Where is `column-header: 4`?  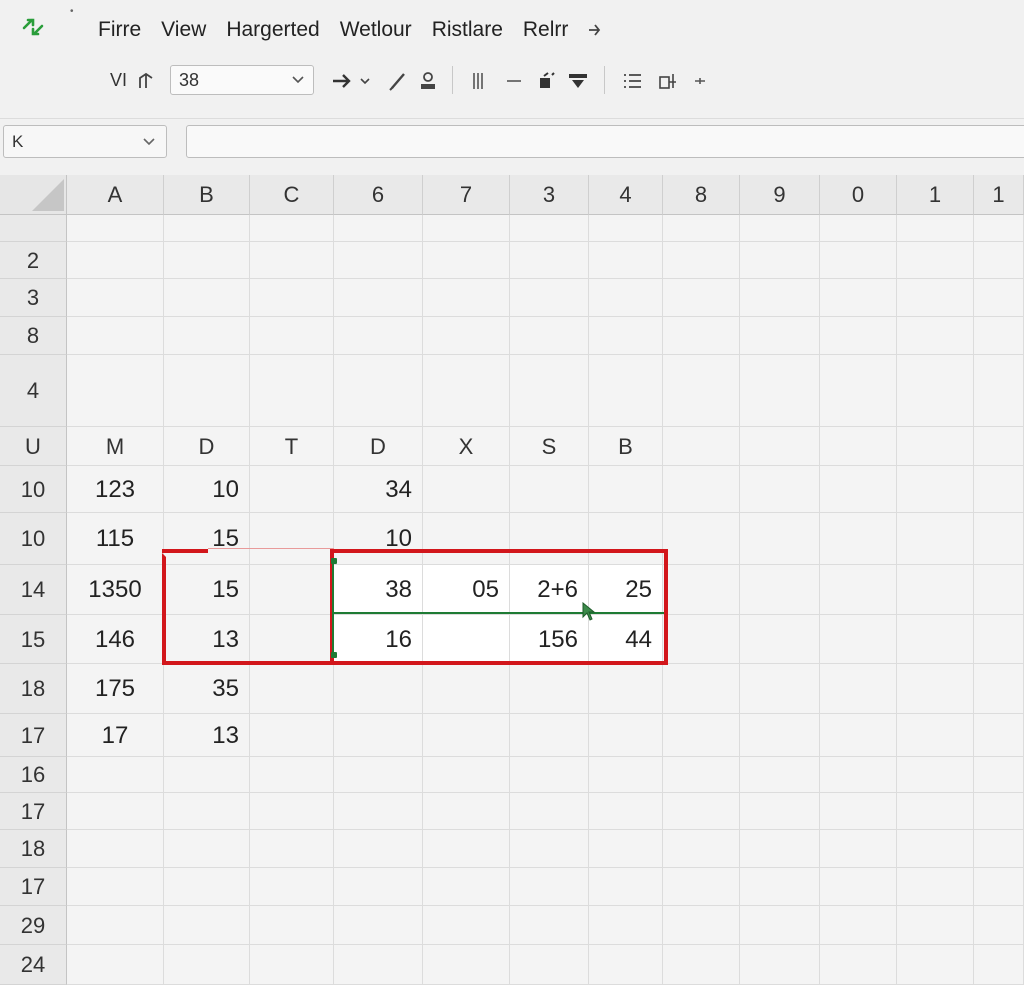 column-header: 4 is located at coordinates (626, 195).